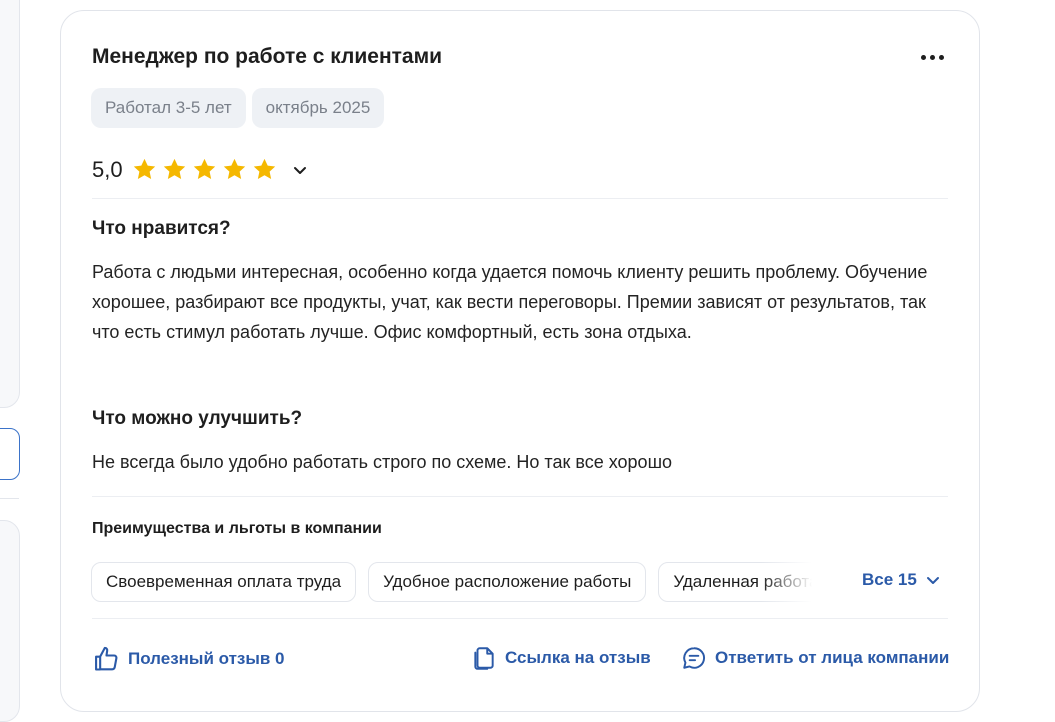  I want to click on side-panel-top, so click(10, 204).